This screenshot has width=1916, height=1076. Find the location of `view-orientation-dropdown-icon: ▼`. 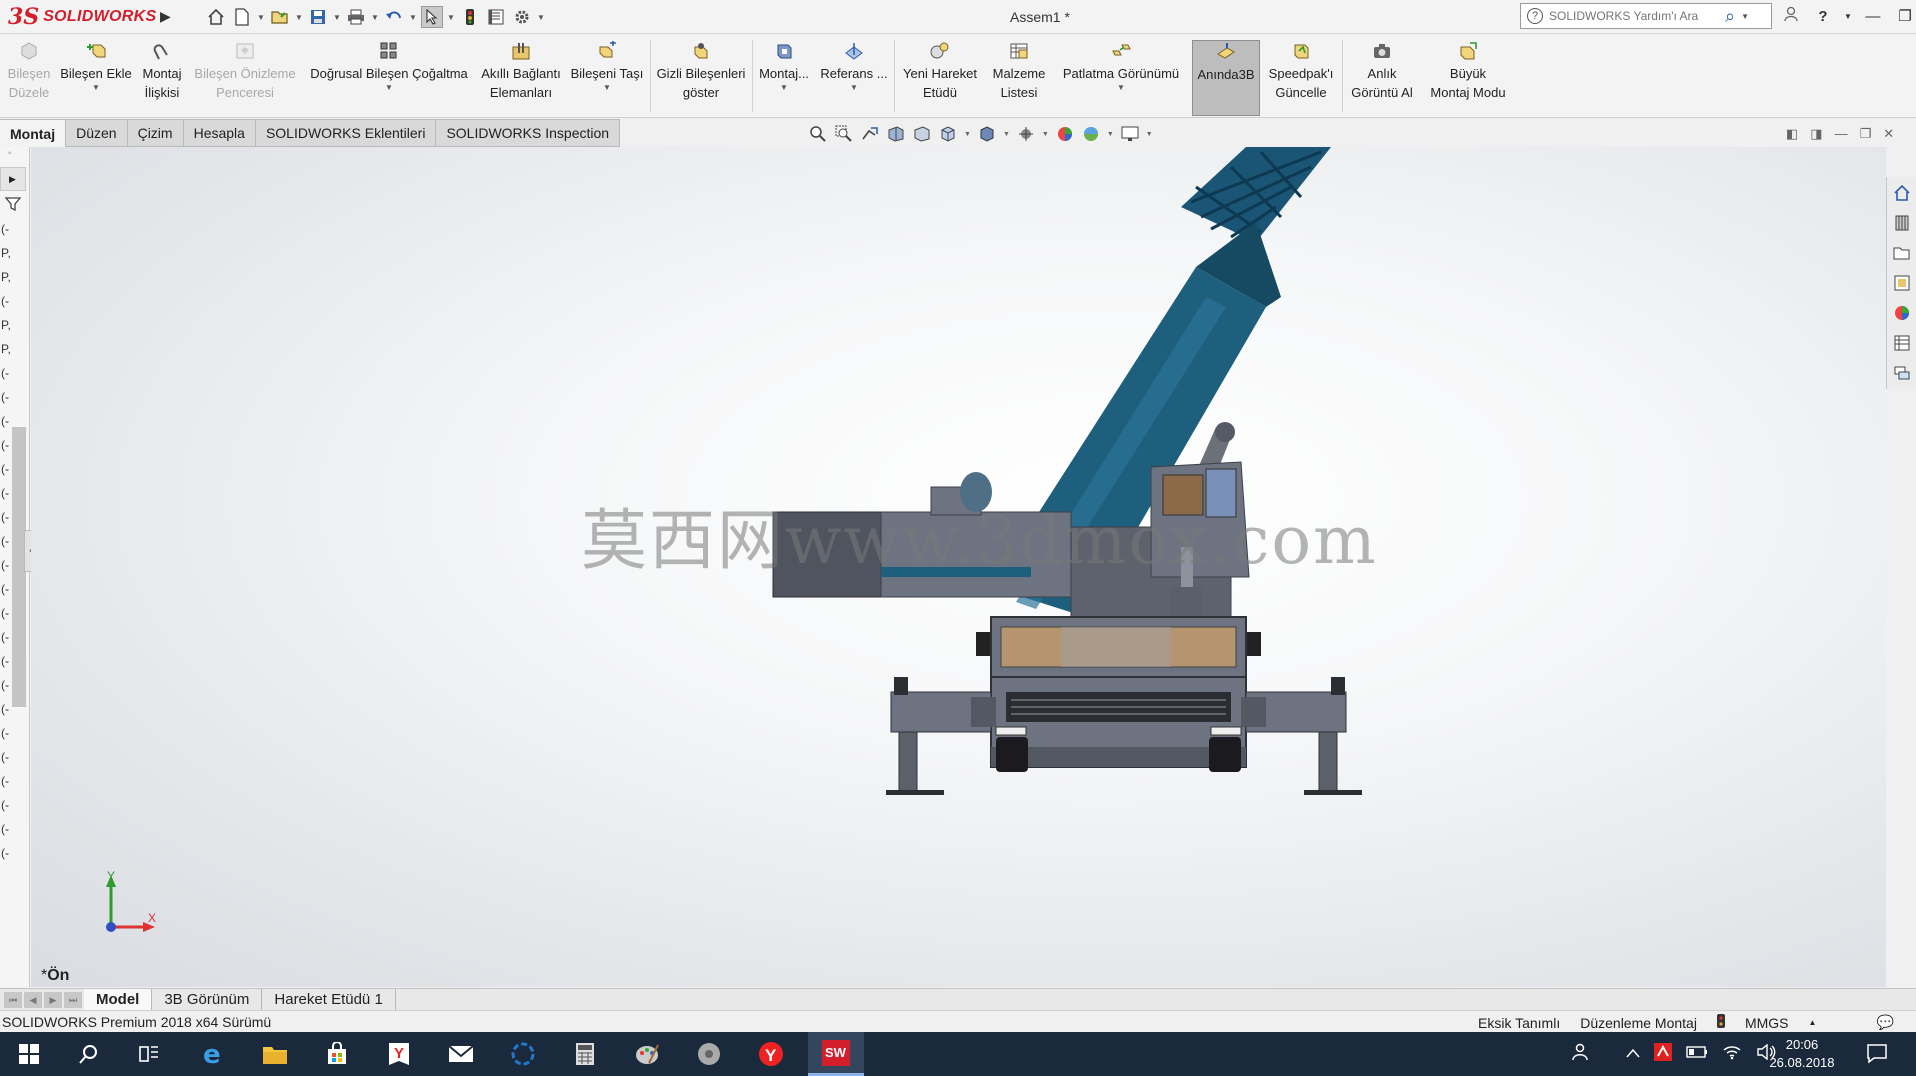

view-orientation-dropdown-icon: ▼ is located at coordinates (967, 134).